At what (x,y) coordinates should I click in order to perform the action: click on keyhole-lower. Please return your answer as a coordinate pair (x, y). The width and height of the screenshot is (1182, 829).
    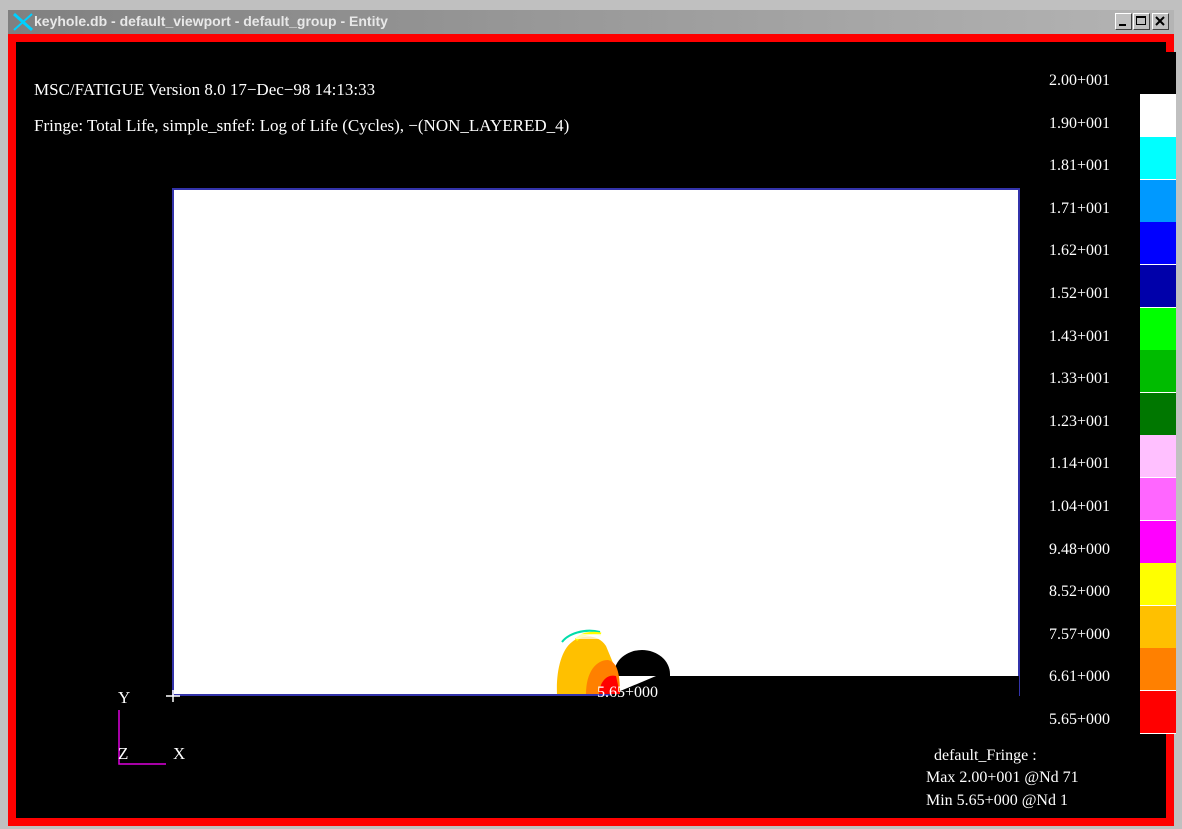
    Looking at the image, I should click on (812, 686).